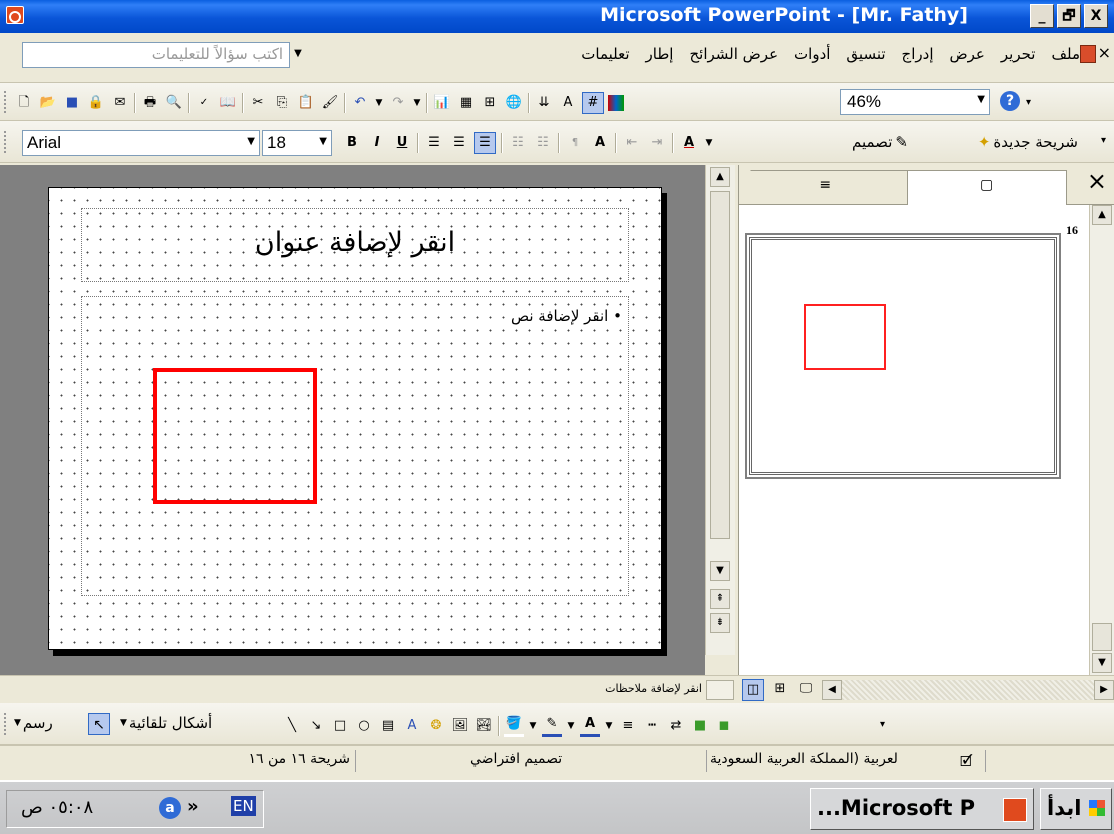 The width and height of the screenshot is (1114, 834). Describe the element at coordinates (292, 726) in the screenshot. I see `line-icon: ╲` at that location.